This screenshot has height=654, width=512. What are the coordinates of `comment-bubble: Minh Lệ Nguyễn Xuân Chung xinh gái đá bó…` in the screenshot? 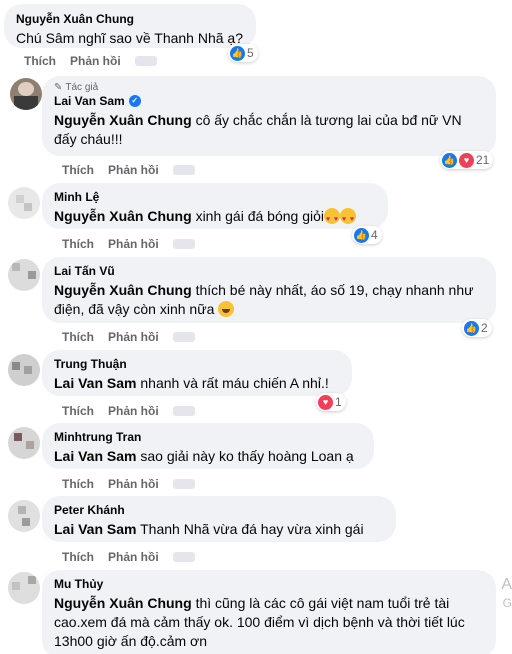 It's located at (215, 206).